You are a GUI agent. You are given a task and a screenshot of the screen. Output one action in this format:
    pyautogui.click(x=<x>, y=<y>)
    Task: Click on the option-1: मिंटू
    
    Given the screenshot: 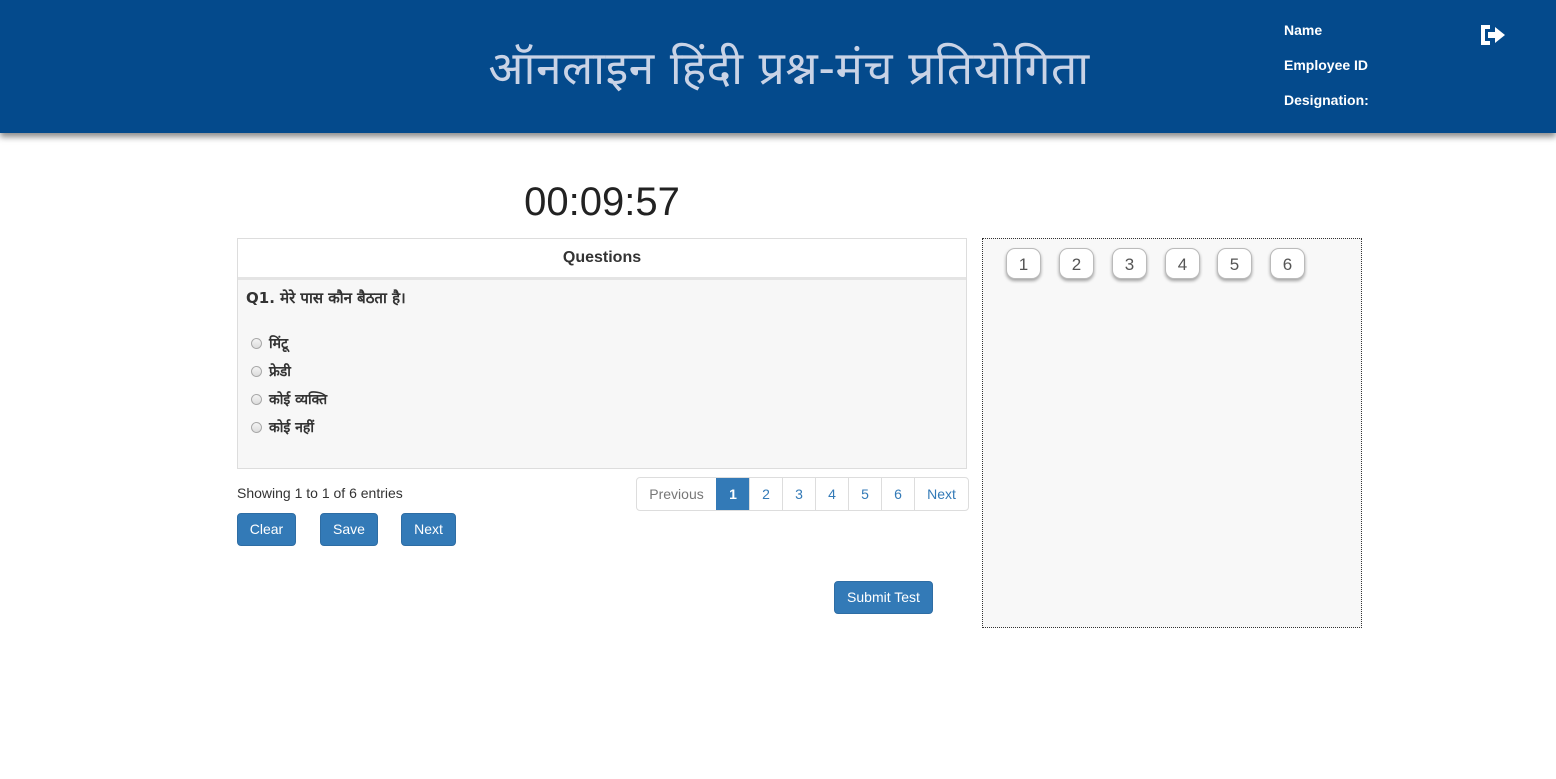 What is the action you would take?
    pyautogui.click(x=269, y=343)
    